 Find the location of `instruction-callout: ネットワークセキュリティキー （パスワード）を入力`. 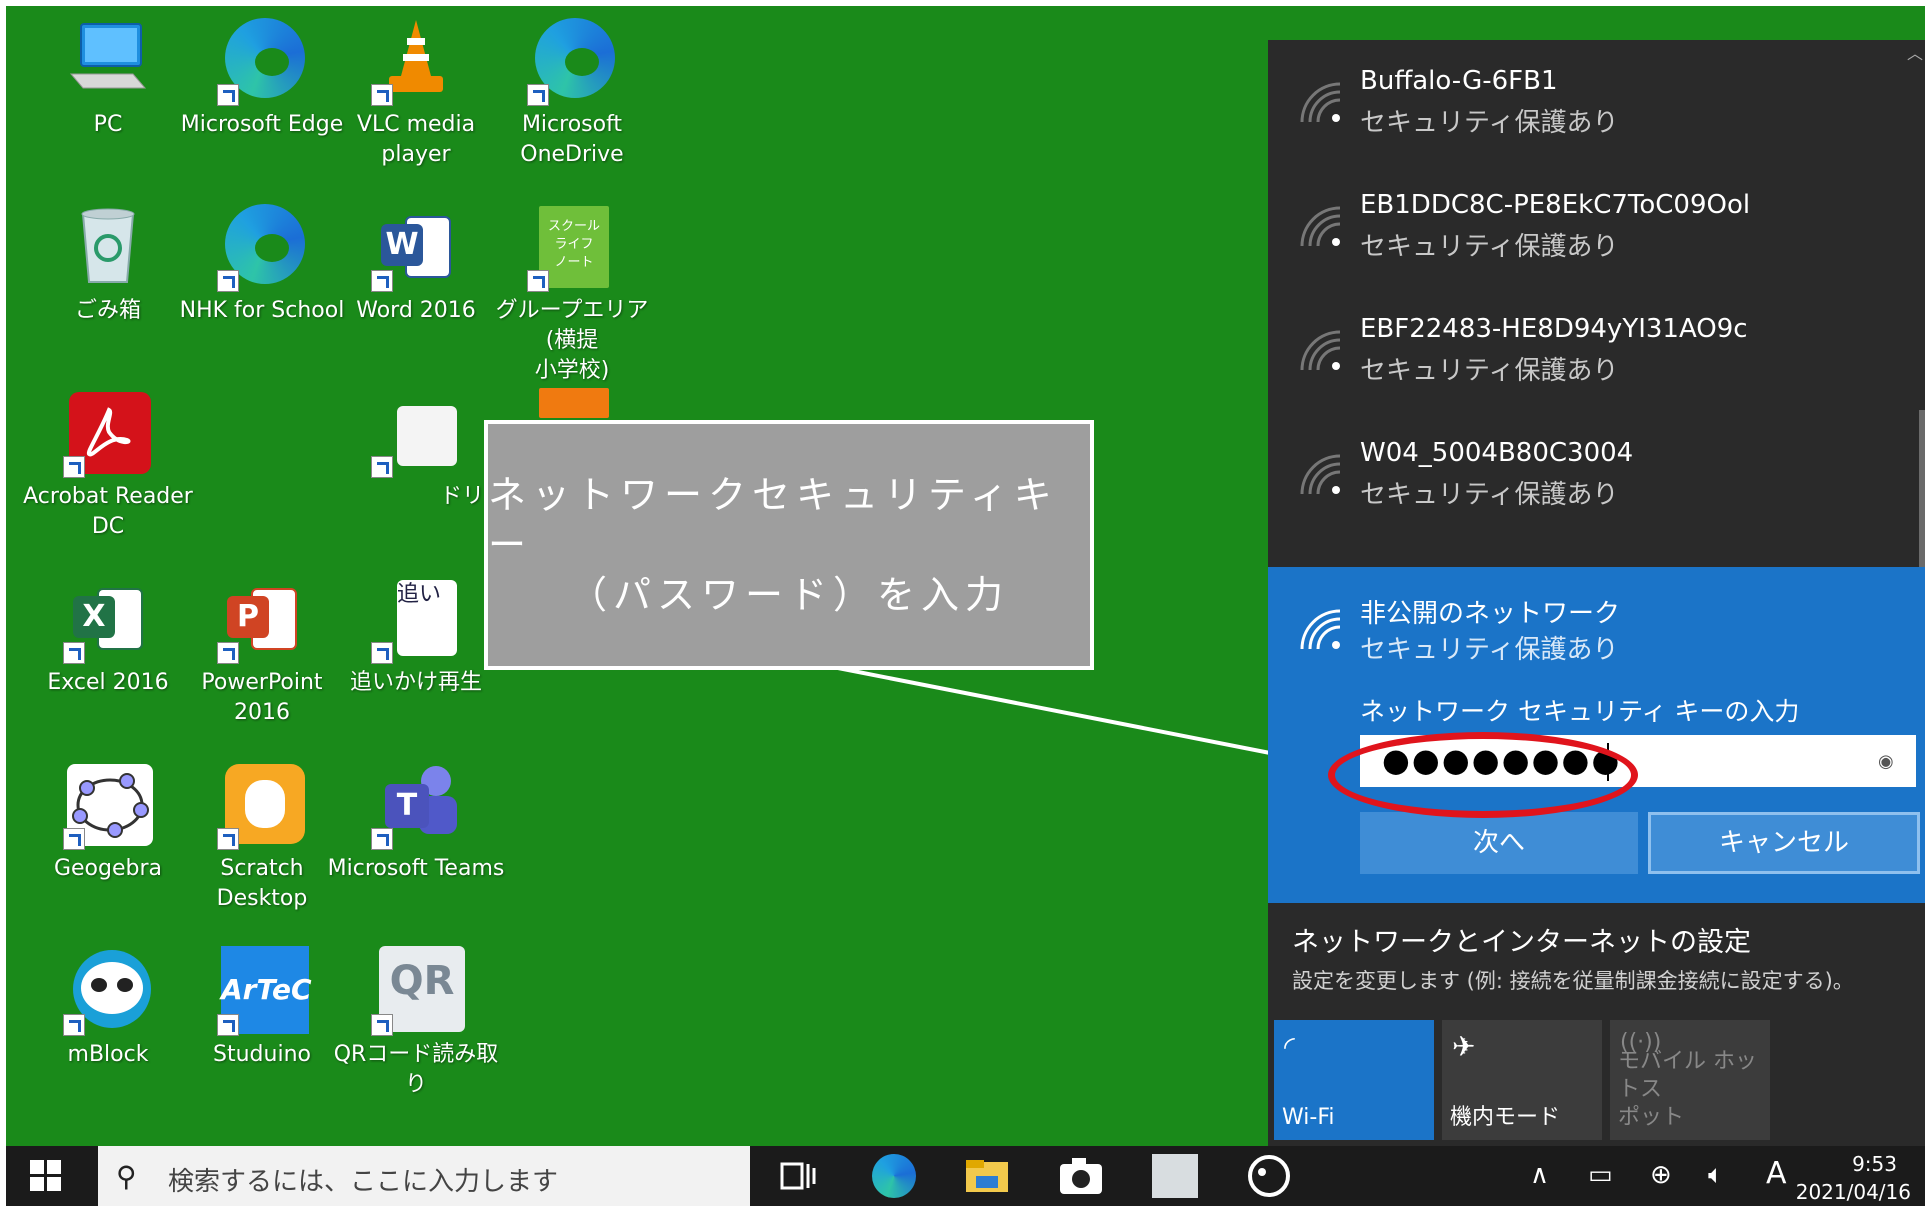

instruction-callout: ネットワークセキュリティキー （パスワード）を入力 is located at coordinates (789, 545).